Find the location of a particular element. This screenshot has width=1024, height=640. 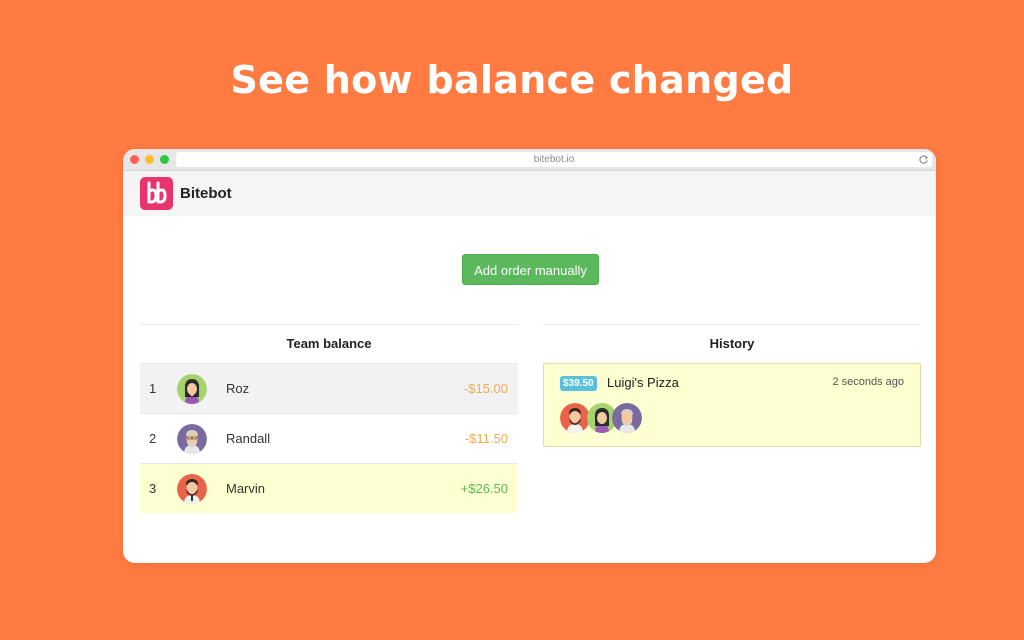

rank-number: 1 is located at coordinates (153, 388).